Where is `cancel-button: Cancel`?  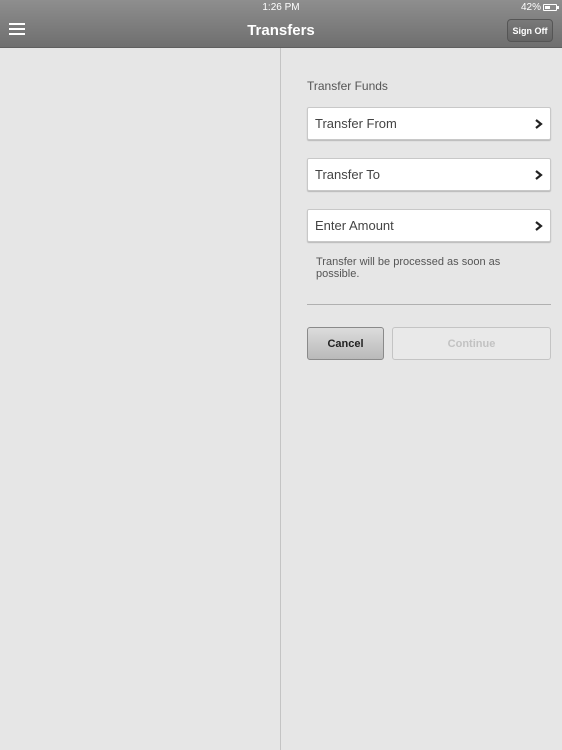 cancel-button: Cancel is located at coordinates (345, 343).